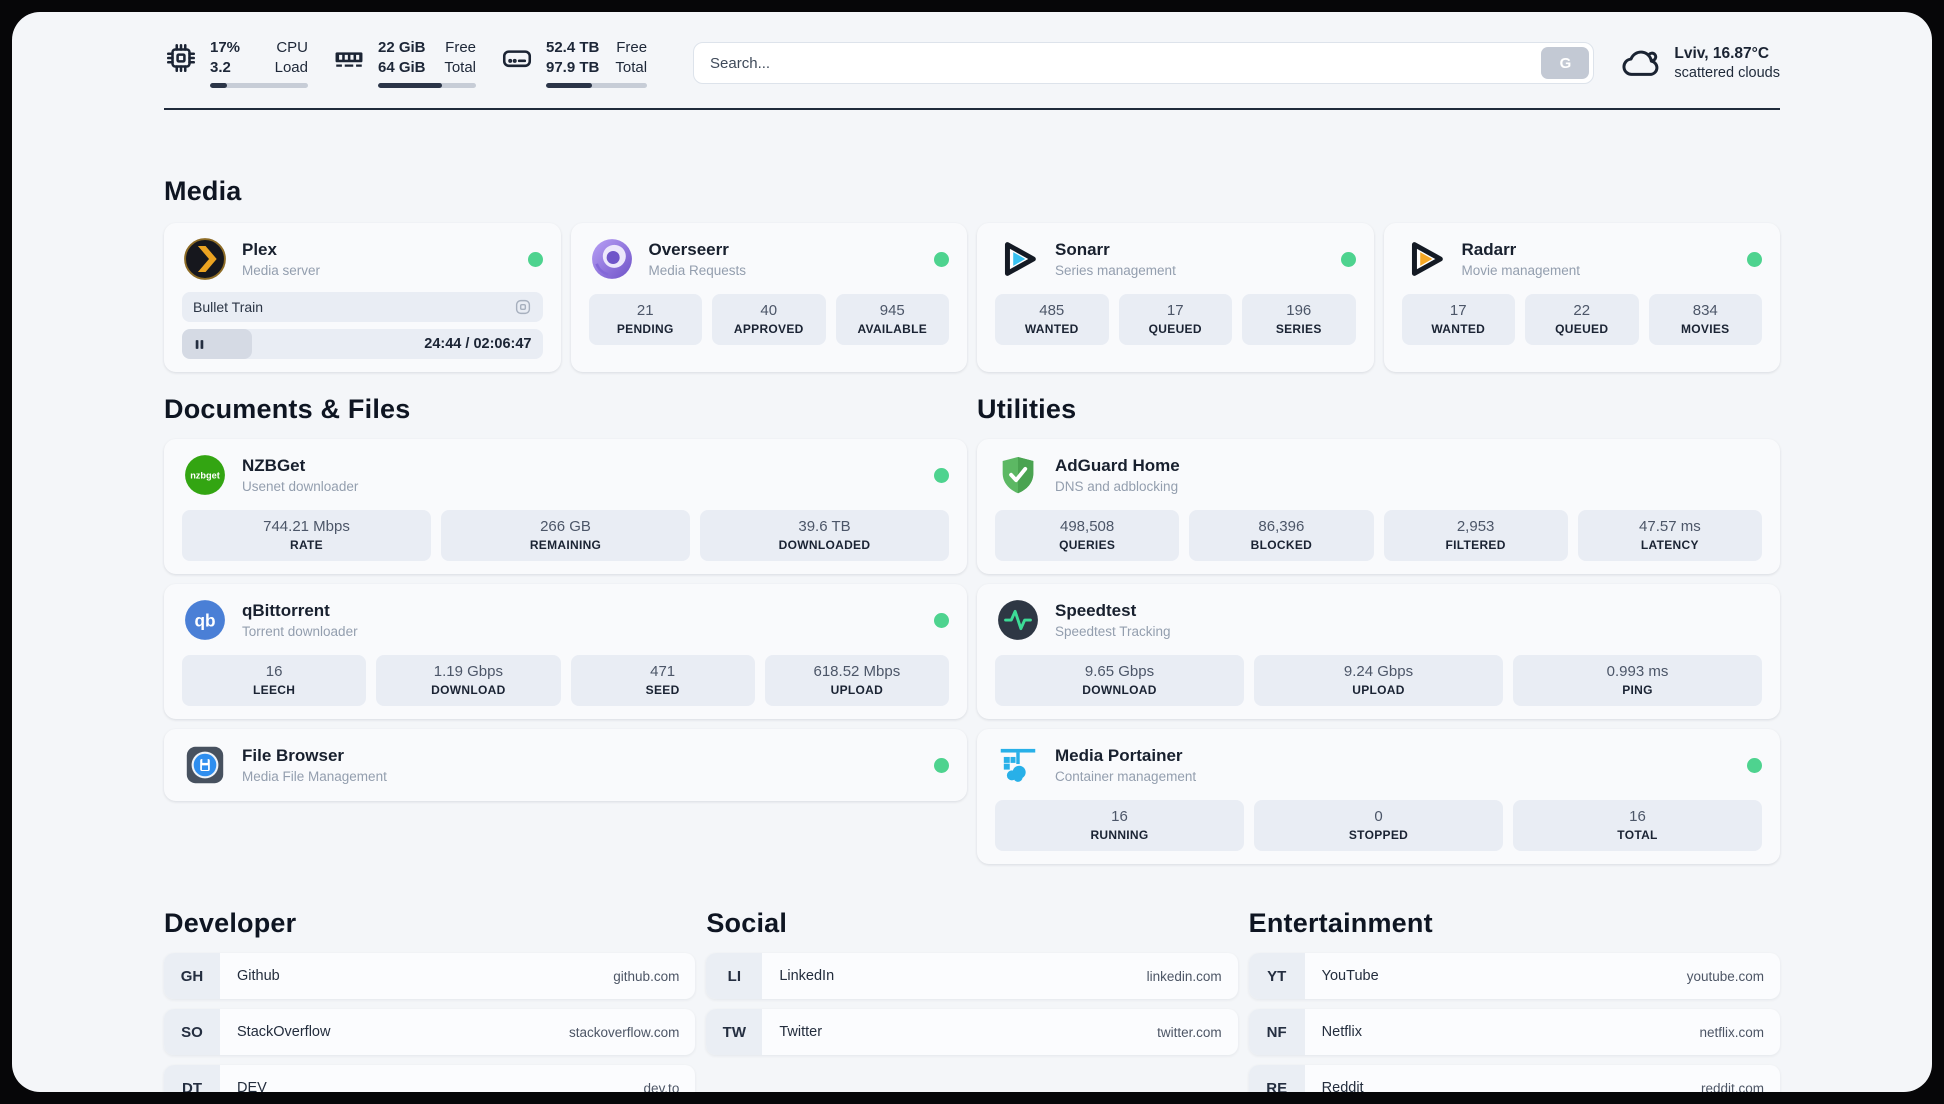 This screenshot has height=1104, width=1944. Describe the element at coordinates (688, 249) in the screenshot. I see `app-title: Overseerr` at that location.